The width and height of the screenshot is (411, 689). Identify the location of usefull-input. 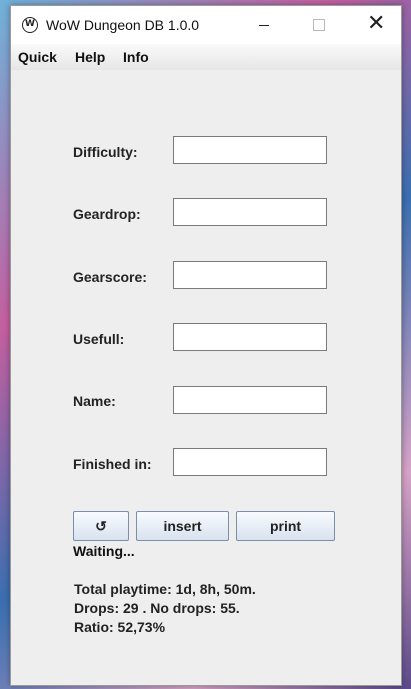
(250, 337).